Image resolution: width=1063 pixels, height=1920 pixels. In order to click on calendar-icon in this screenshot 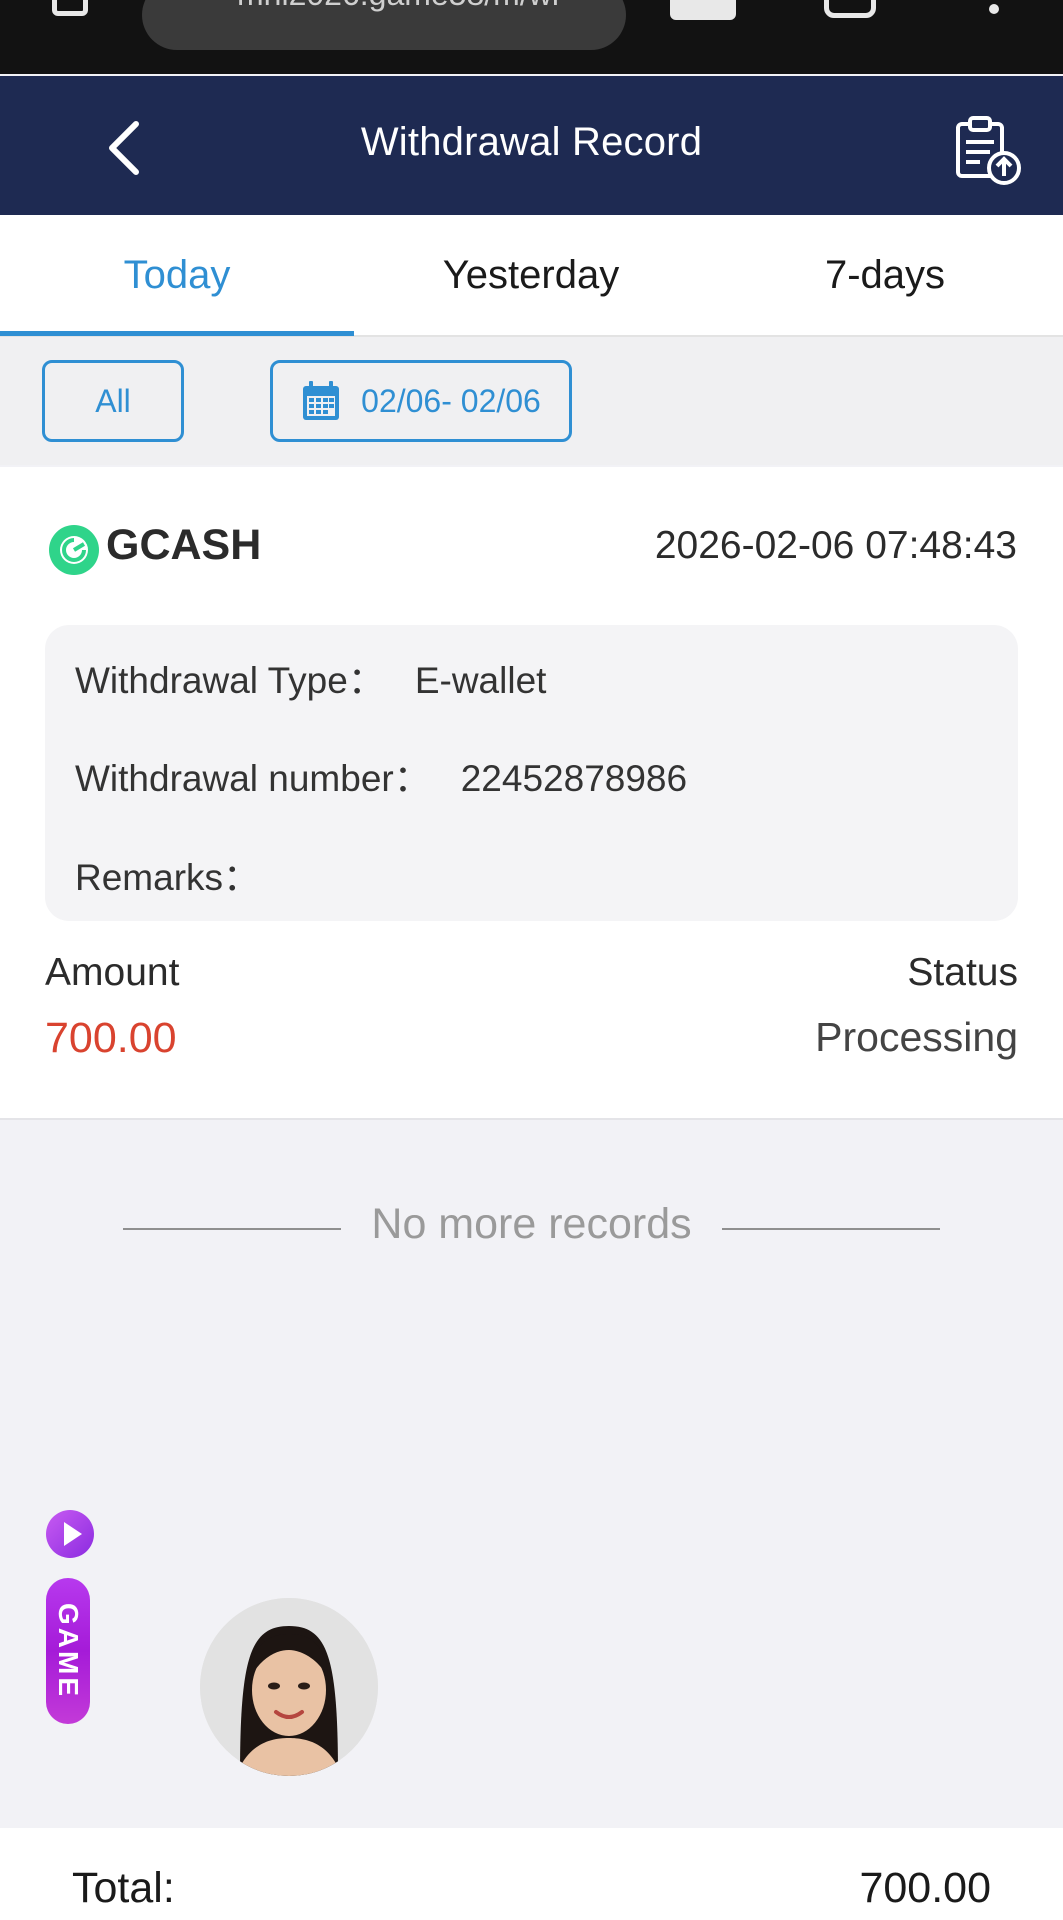, I will do `click(321, 400)`.